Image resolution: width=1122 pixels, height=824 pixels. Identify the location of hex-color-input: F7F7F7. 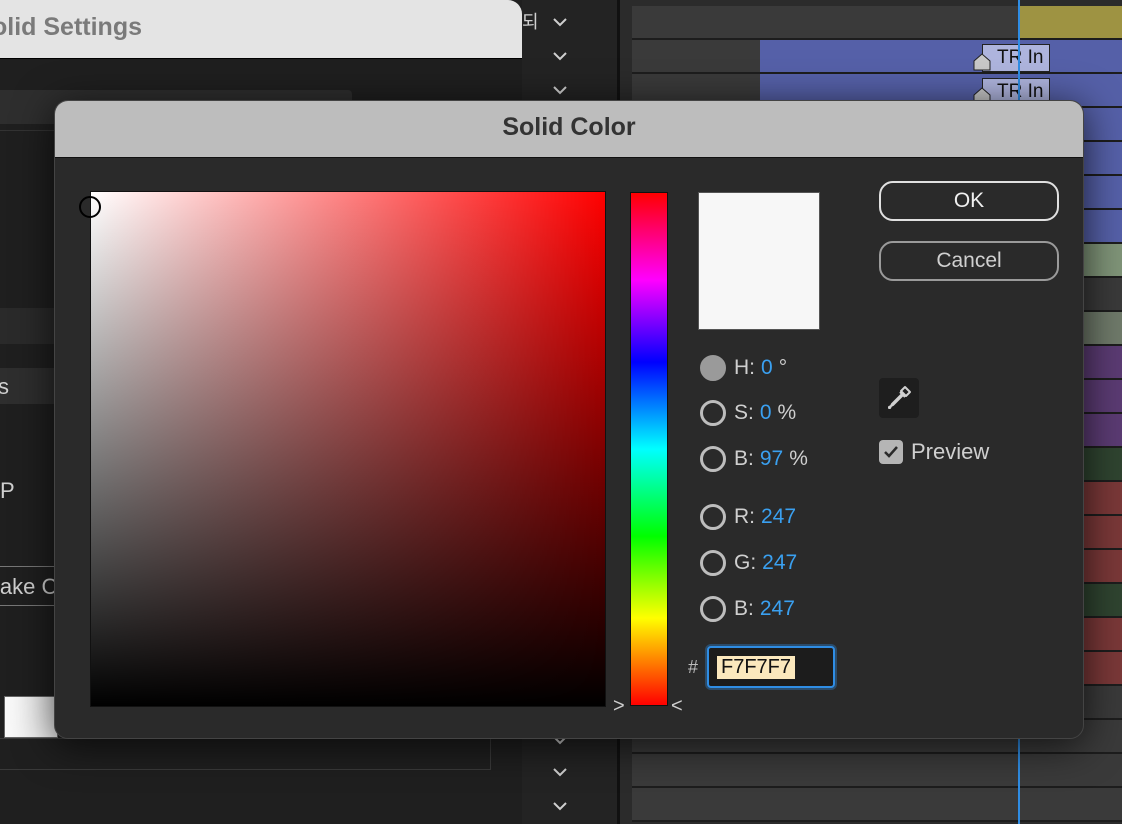
(771, 667).